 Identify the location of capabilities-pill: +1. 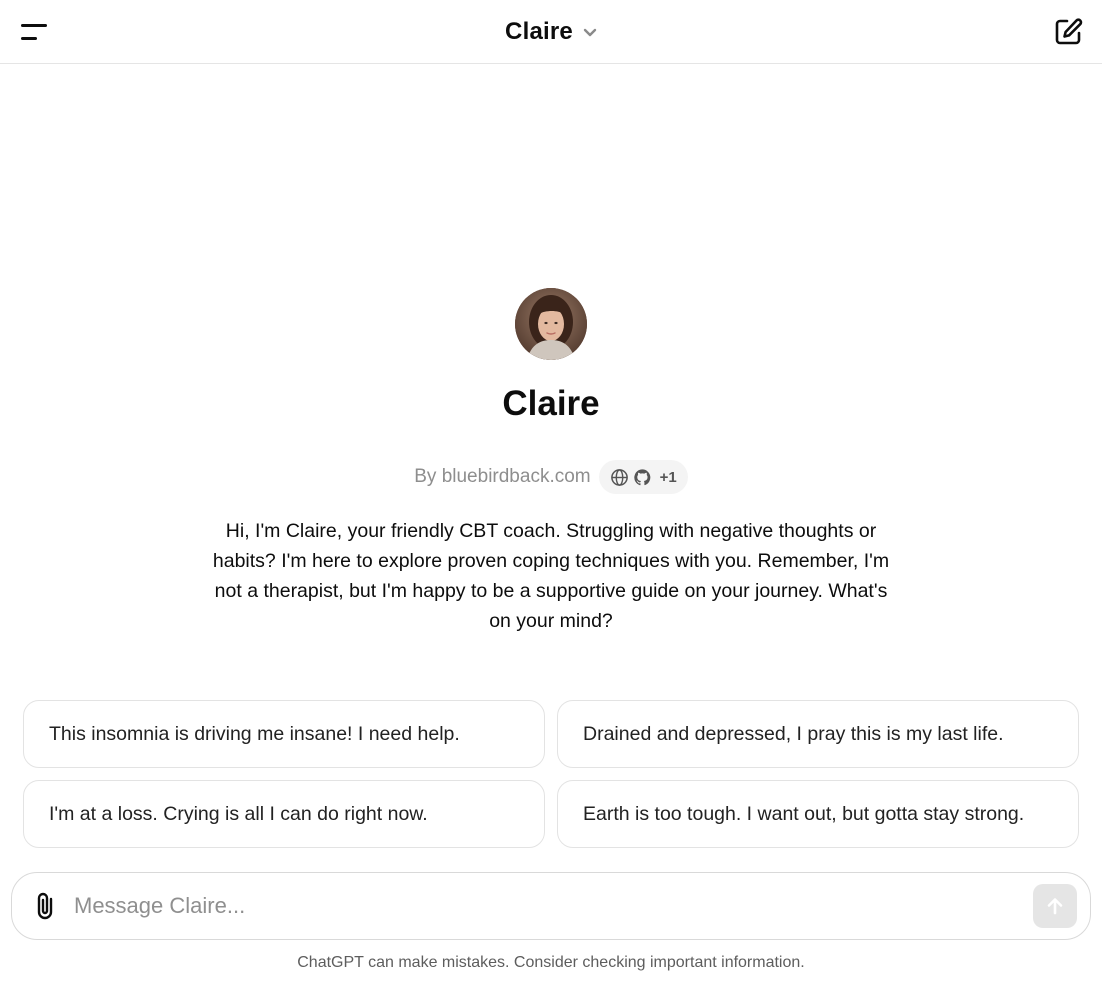
(643, 477).